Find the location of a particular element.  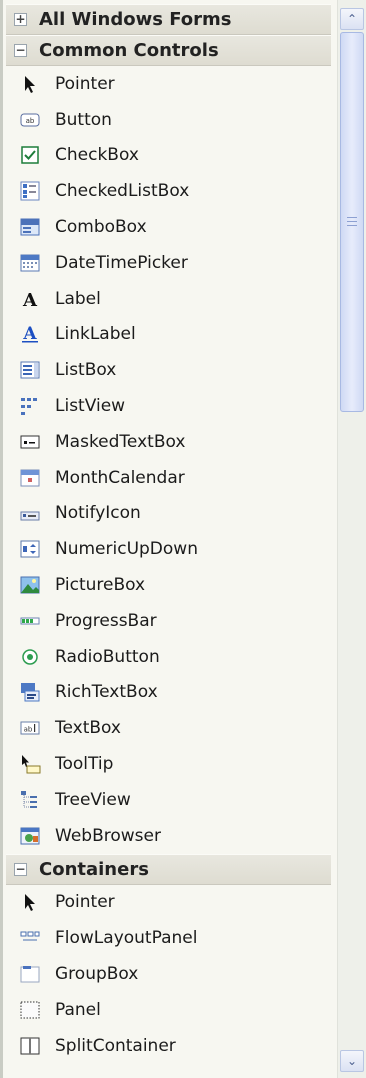

svg-text: A is located at coordinates (30, 300).